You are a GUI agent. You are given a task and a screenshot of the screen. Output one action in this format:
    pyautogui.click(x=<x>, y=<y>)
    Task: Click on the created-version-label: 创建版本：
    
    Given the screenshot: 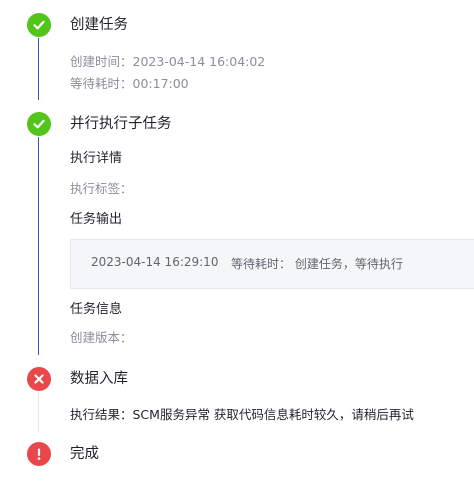 What is the action you would take?
    pyautogui.click(x=101, y=337)
    